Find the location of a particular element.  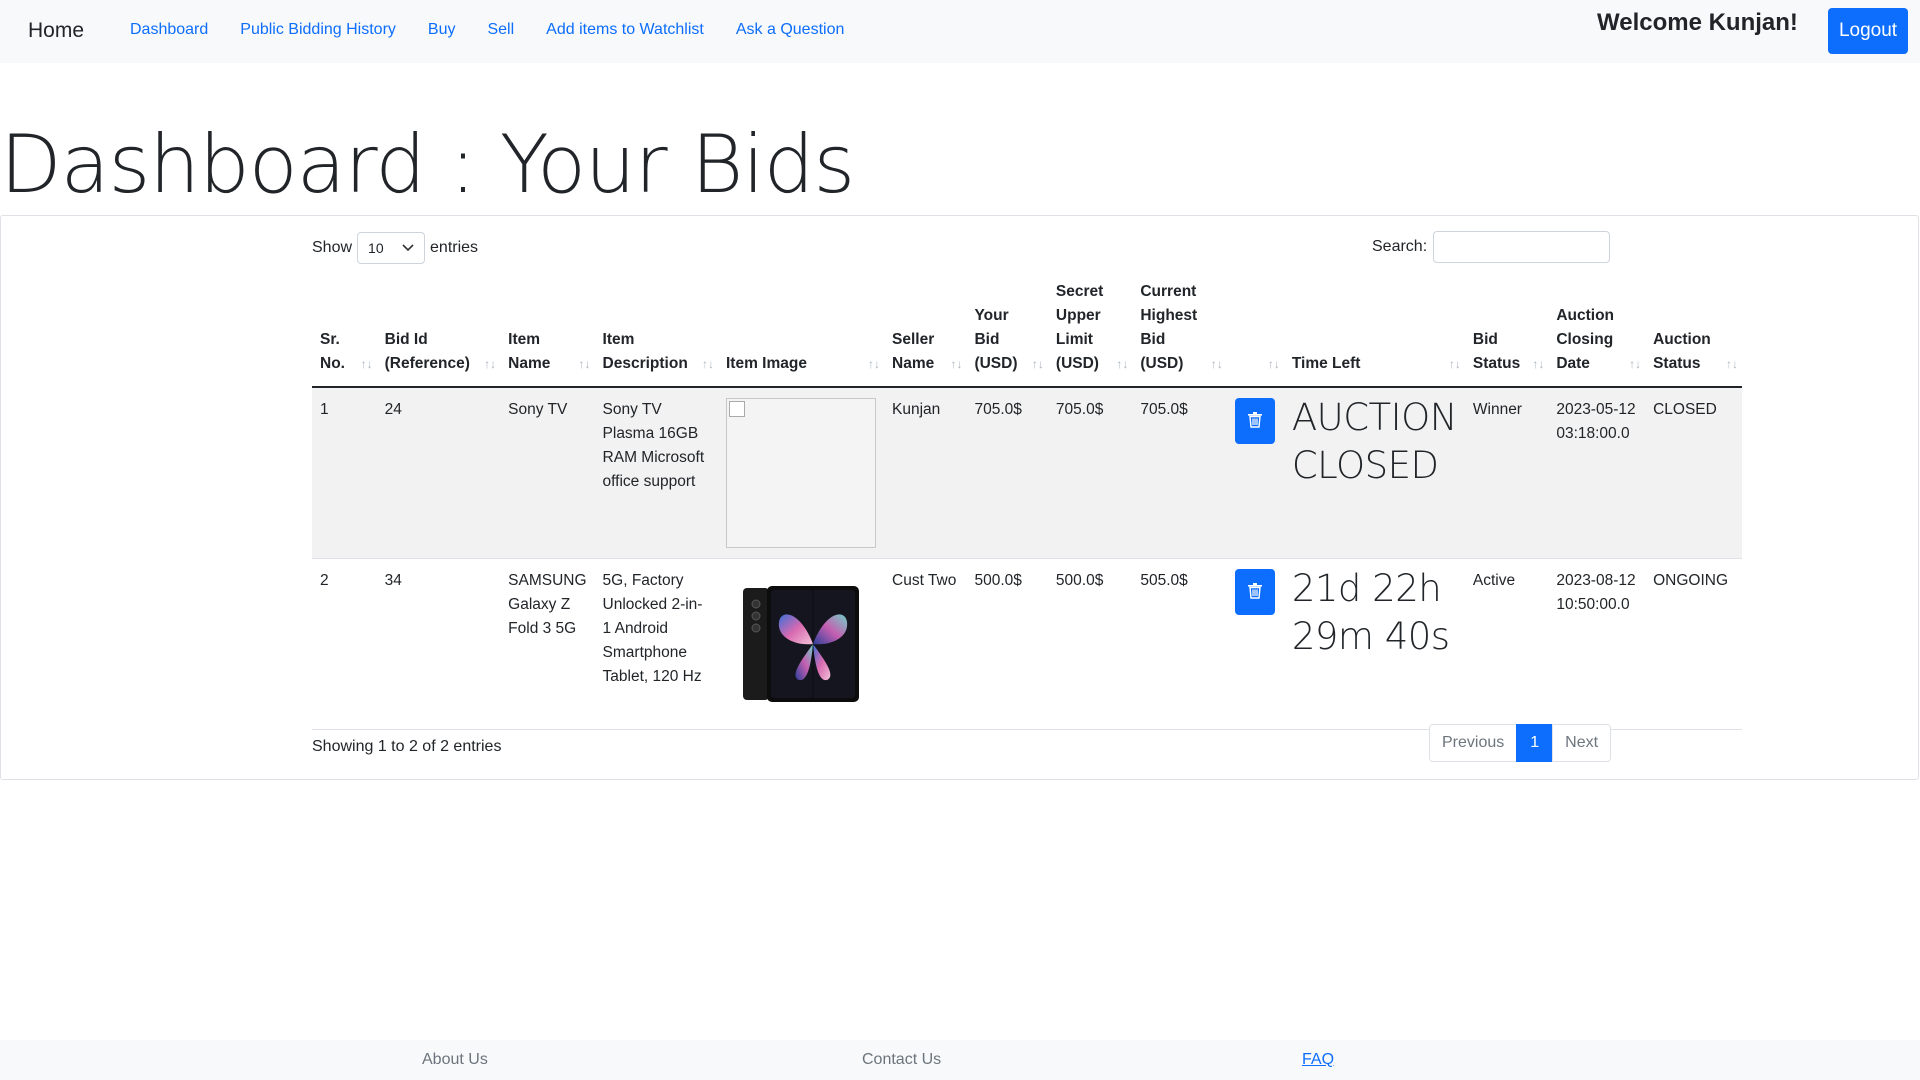

col-actions: ↑↓ is located at coordinates (1255, 330).